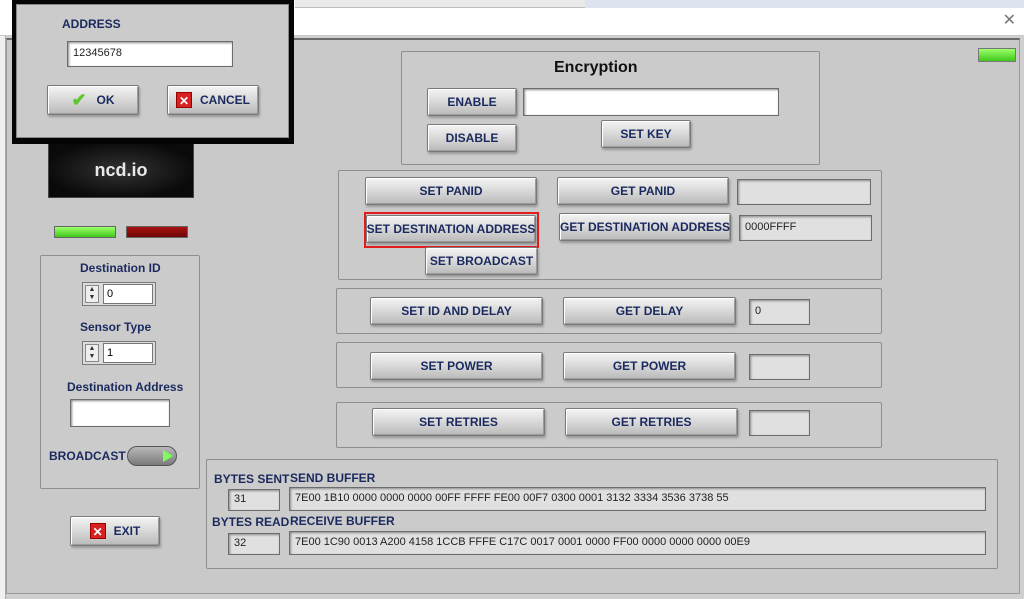 Image resolution: width=1024 pixels, height=599 pixels. What do you see at coordinates (643, 191) in the screenshot?
I see `get-panid-button: GET PANID` at bounding box center [643, 191].